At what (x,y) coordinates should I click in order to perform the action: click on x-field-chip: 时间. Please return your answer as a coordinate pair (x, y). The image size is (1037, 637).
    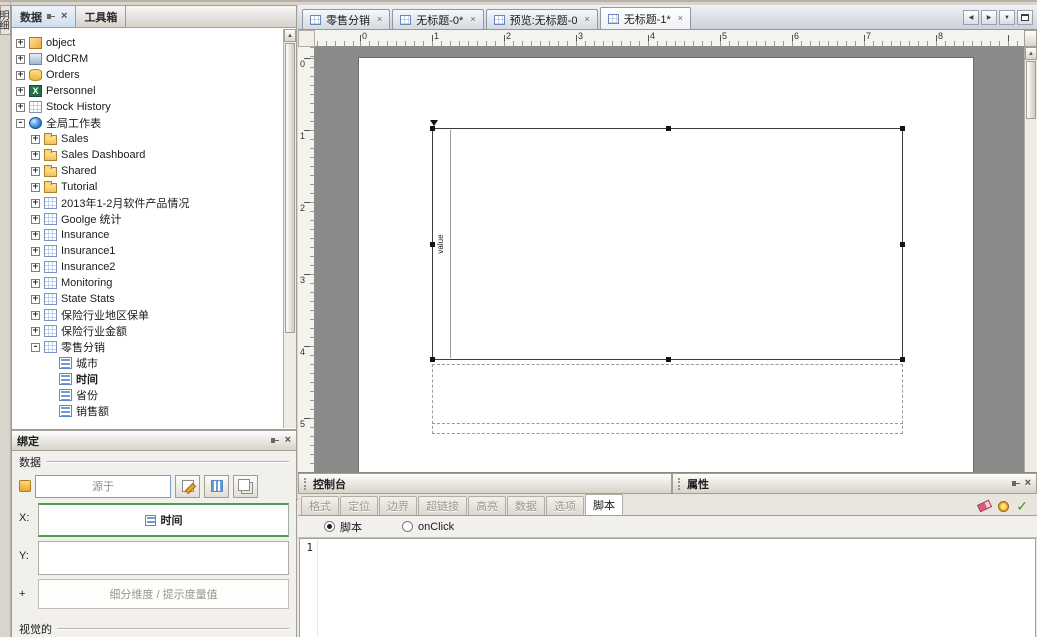
    Looking at the image, I should click on (172, 520).